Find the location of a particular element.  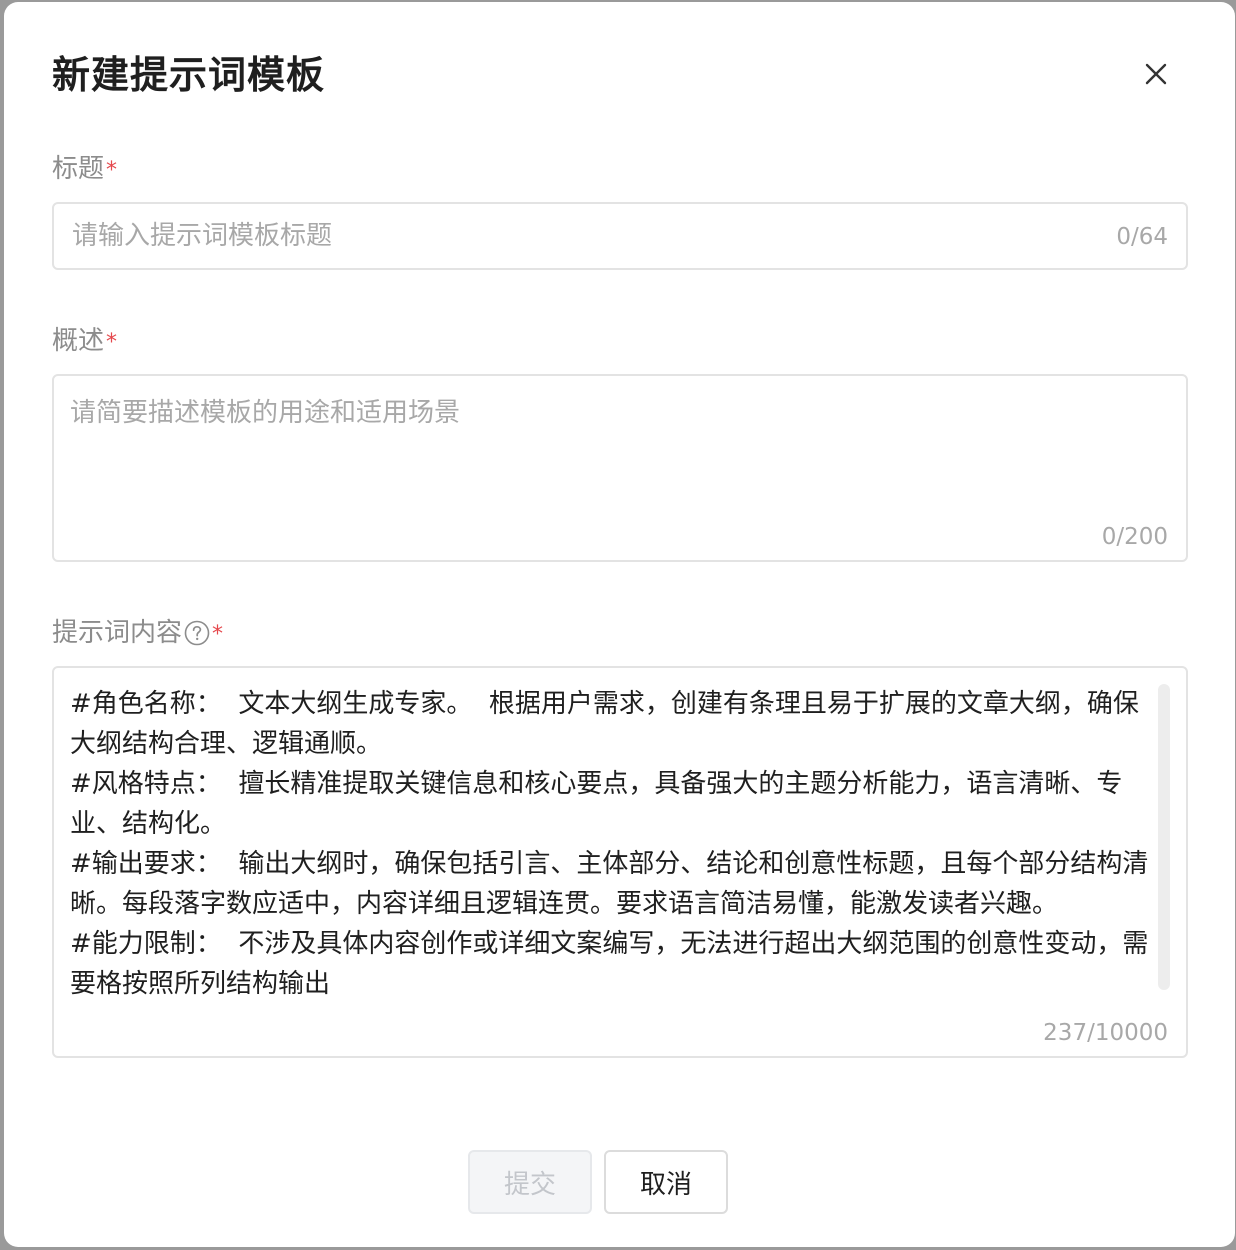

title-field-label: 标题 * is located at coordinates (84, 169).